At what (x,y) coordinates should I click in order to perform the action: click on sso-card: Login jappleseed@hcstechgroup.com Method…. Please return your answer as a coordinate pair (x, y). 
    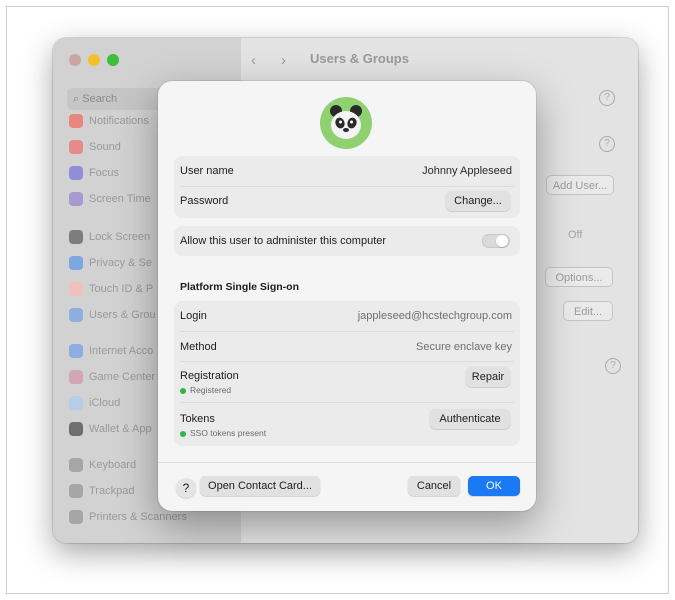
    Looking at the image, I should click on (347, 373).